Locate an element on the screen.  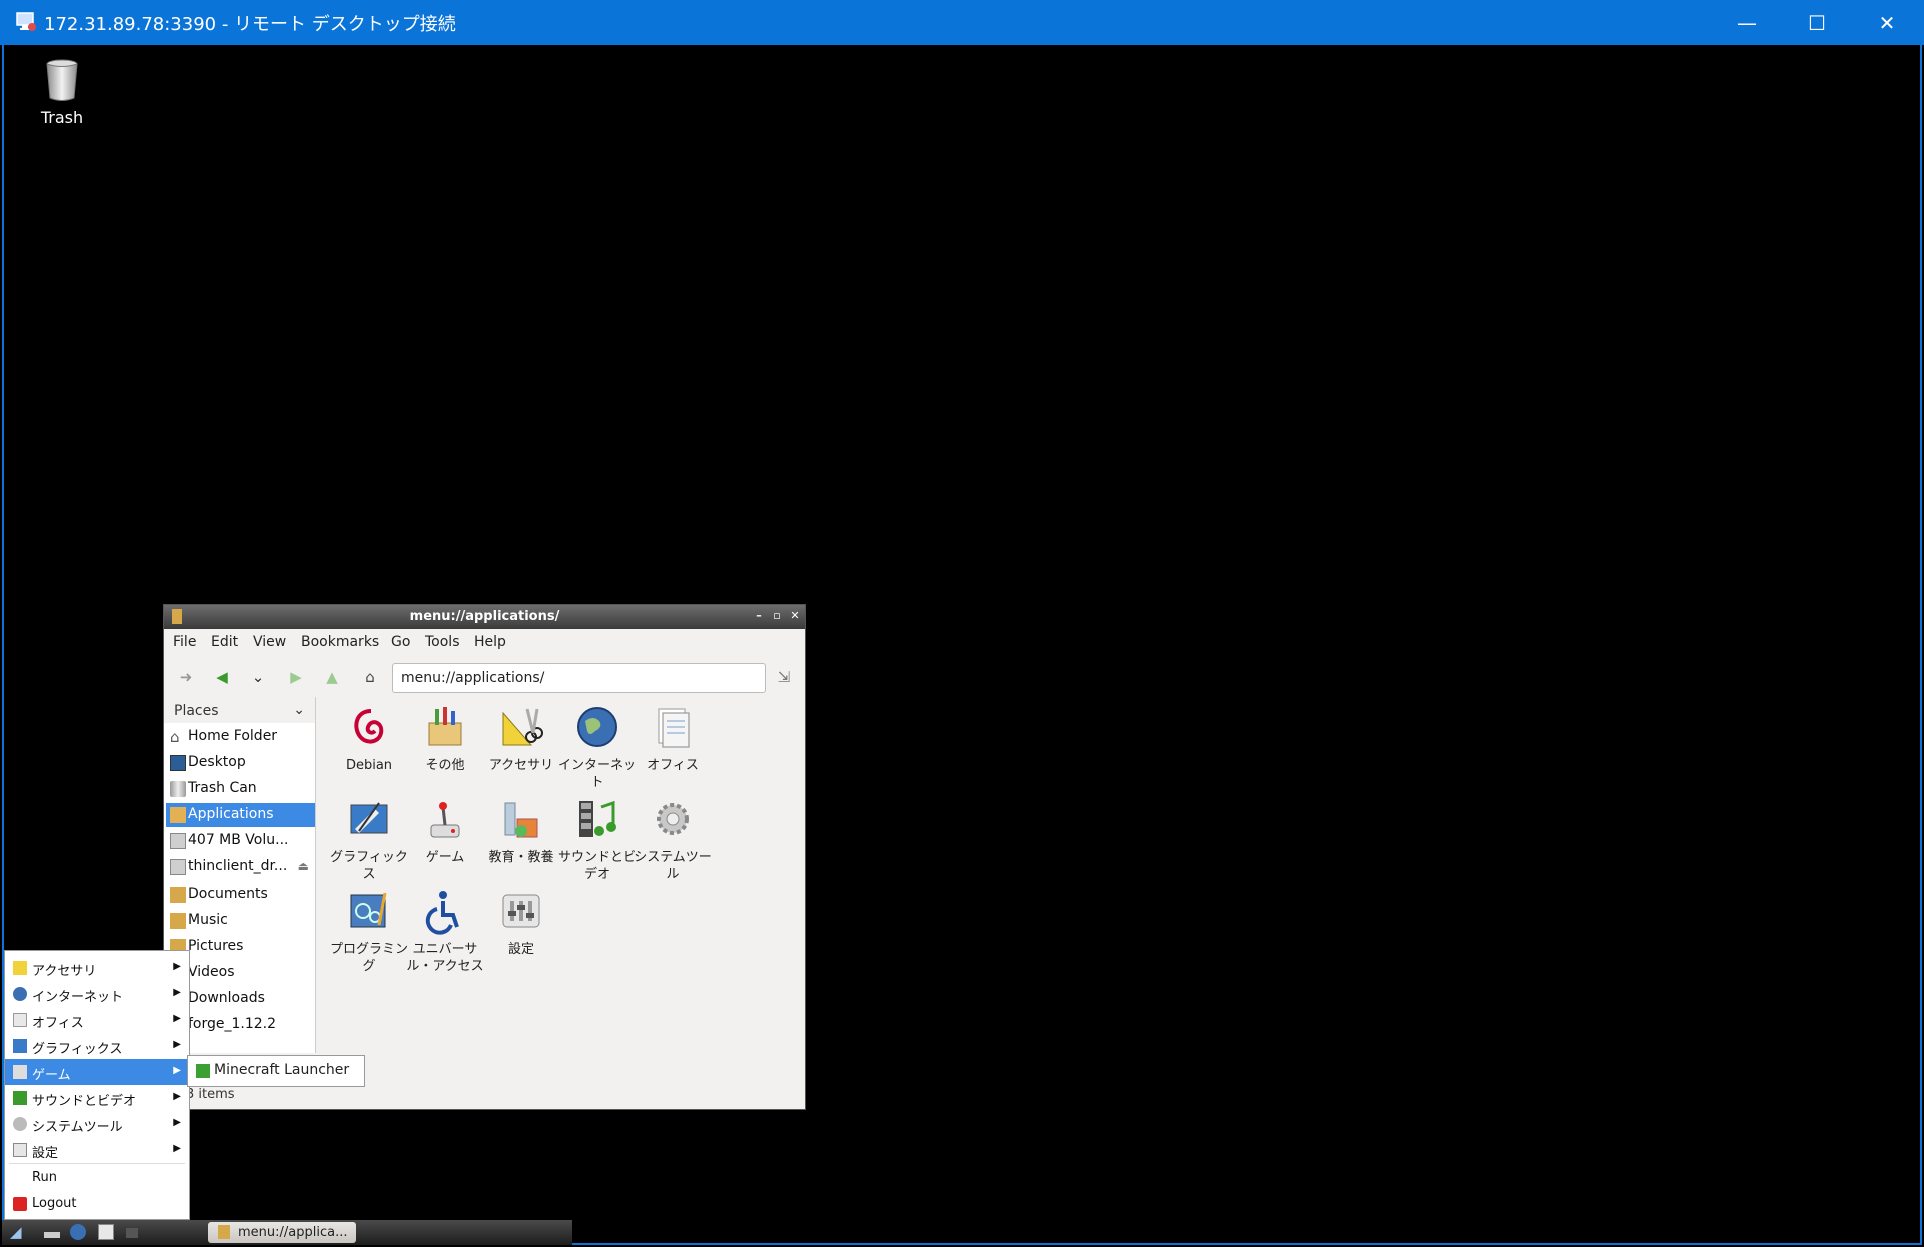
games-icon is located at coordinates (20, 1072).